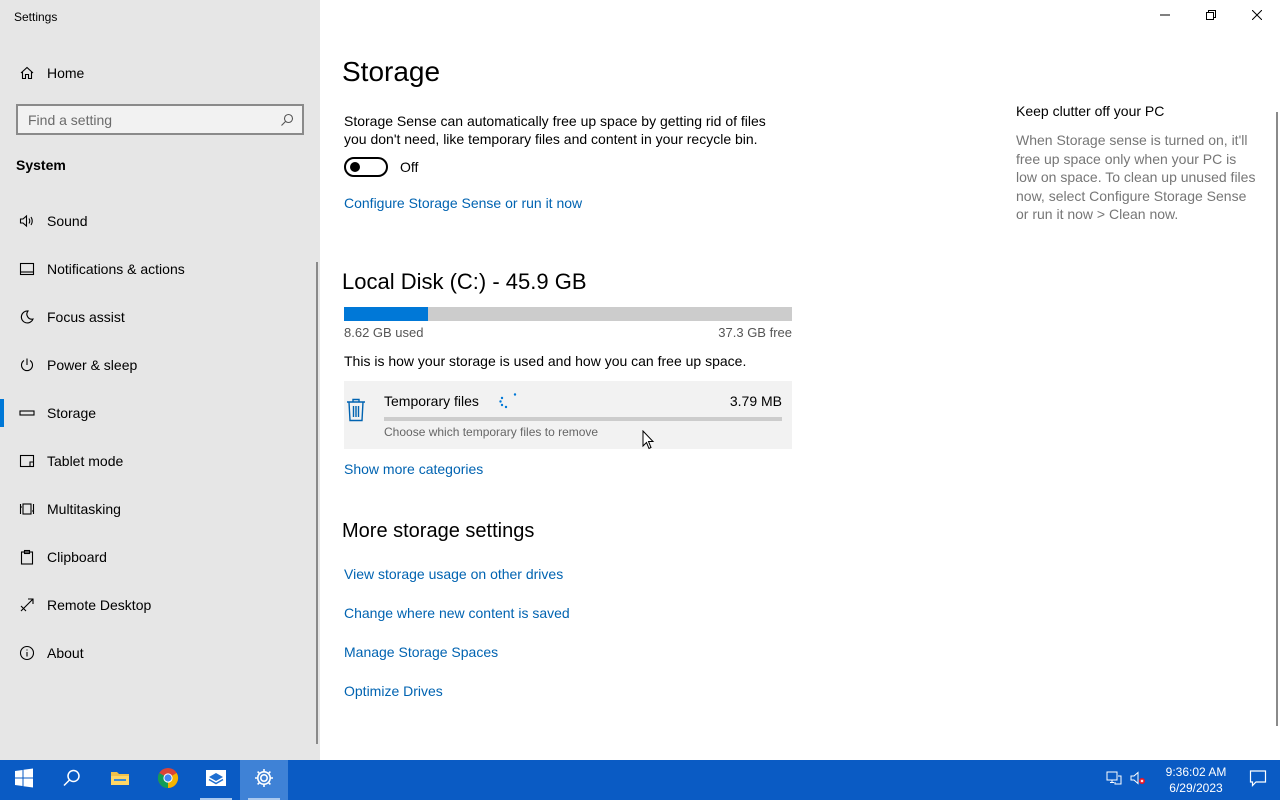  What do you see at coordinates (409, 167) in the screenshot?
I see `toggle-state-label: Off` at bounding box center [409, 167].